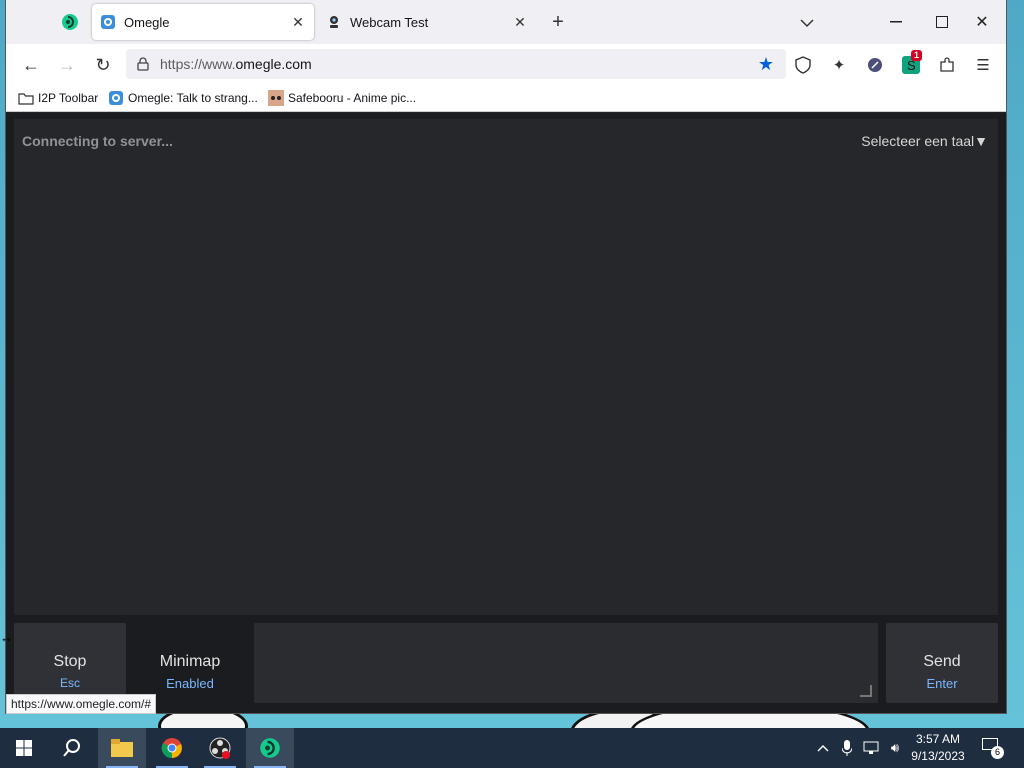 The height and width of the screenshot is (768, 1024). Describe the element at coordinates (823, 748) in the screenshot. I see `show-hidden-icons-chevron-icon` at that location.